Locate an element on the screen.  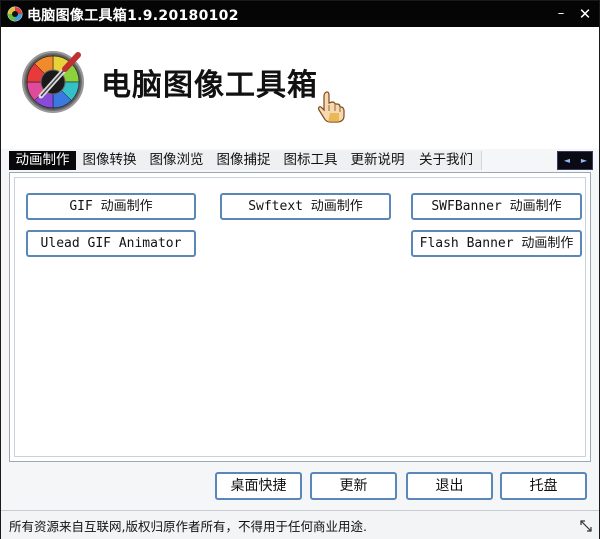
scroll-right-icon: ► is located at coordinates (584, 160).